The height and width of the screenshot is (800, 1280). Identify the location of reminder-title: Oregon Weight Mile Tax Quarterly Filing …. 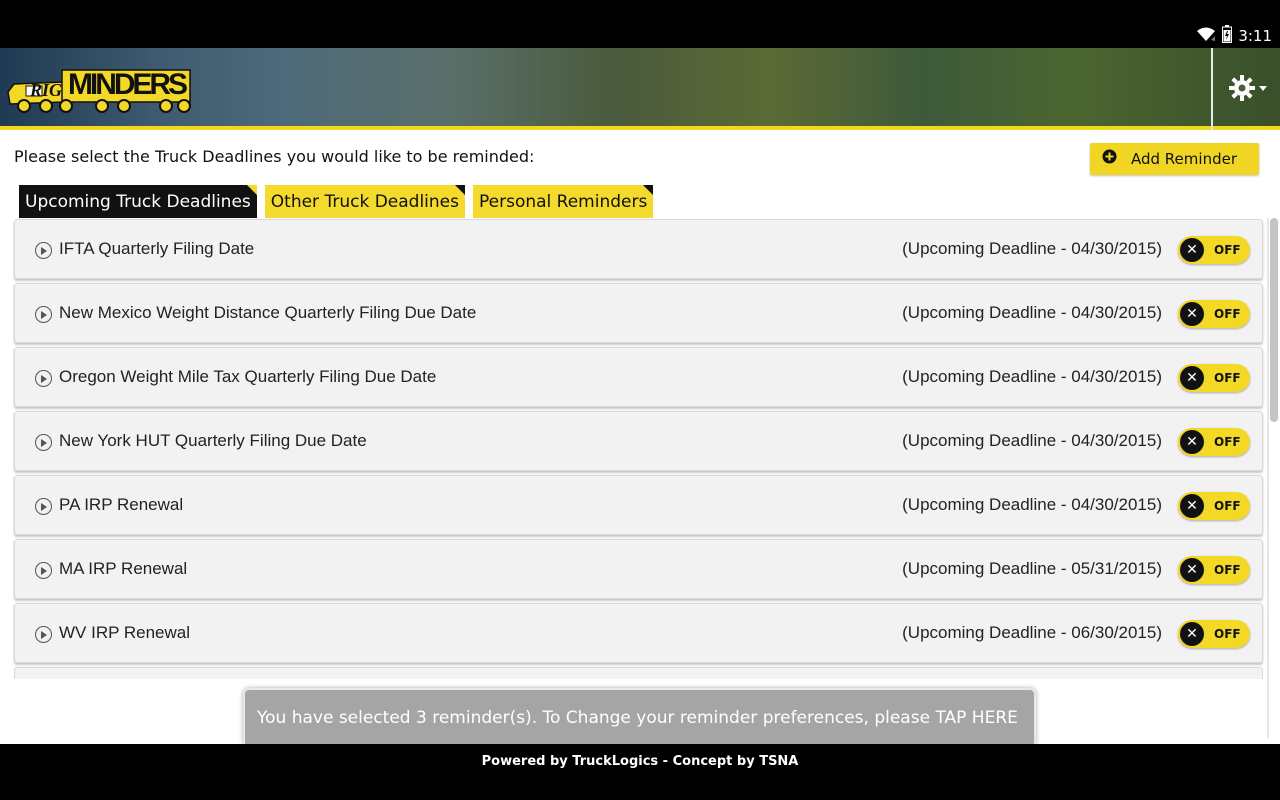
(248, 376).